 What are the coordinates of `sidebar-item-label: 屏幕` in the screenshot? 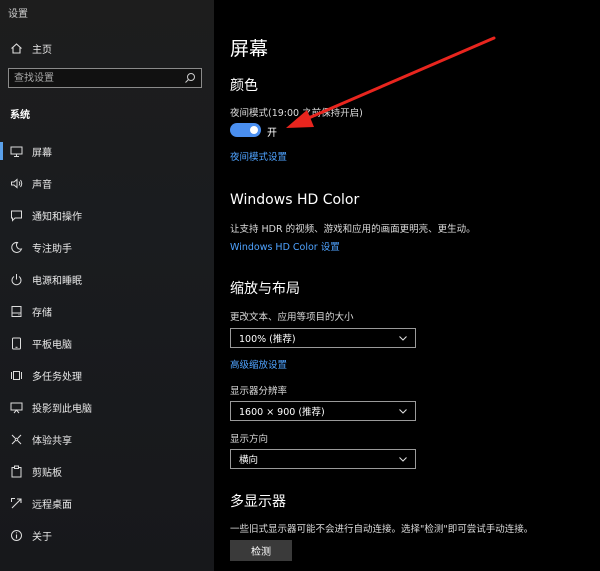 It's located at (42, 153).